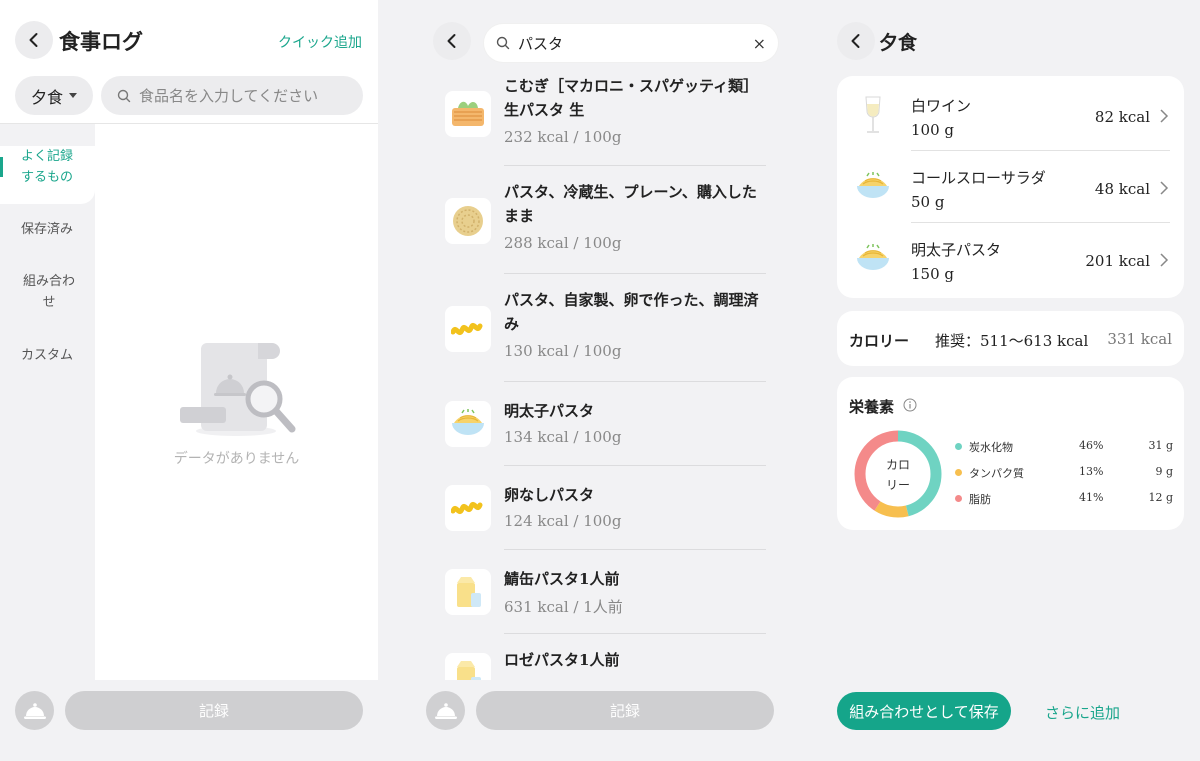 This screenshot has width=1200, height=761. What do you see at coordinates (320, 42) in the screenshot?
I see `quick-add-link: クイック追加` at bounding box center [320, 42].